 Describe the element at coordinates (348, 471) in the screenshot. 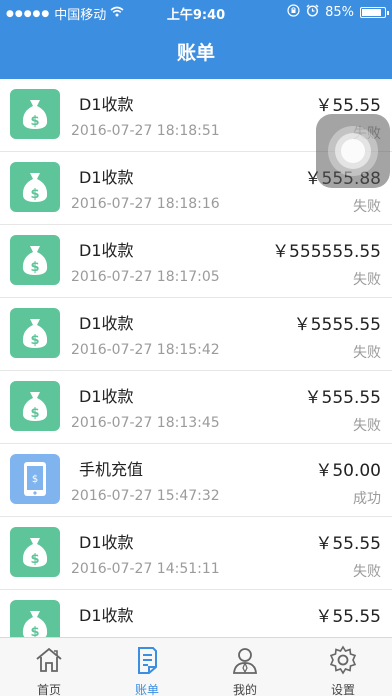

I see `bill-amount: ￥50.00` at that location.